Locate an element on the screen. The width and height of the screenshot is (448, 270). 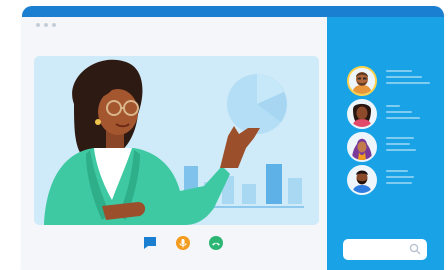
microphone-icon is located at coordinates (183, 243).